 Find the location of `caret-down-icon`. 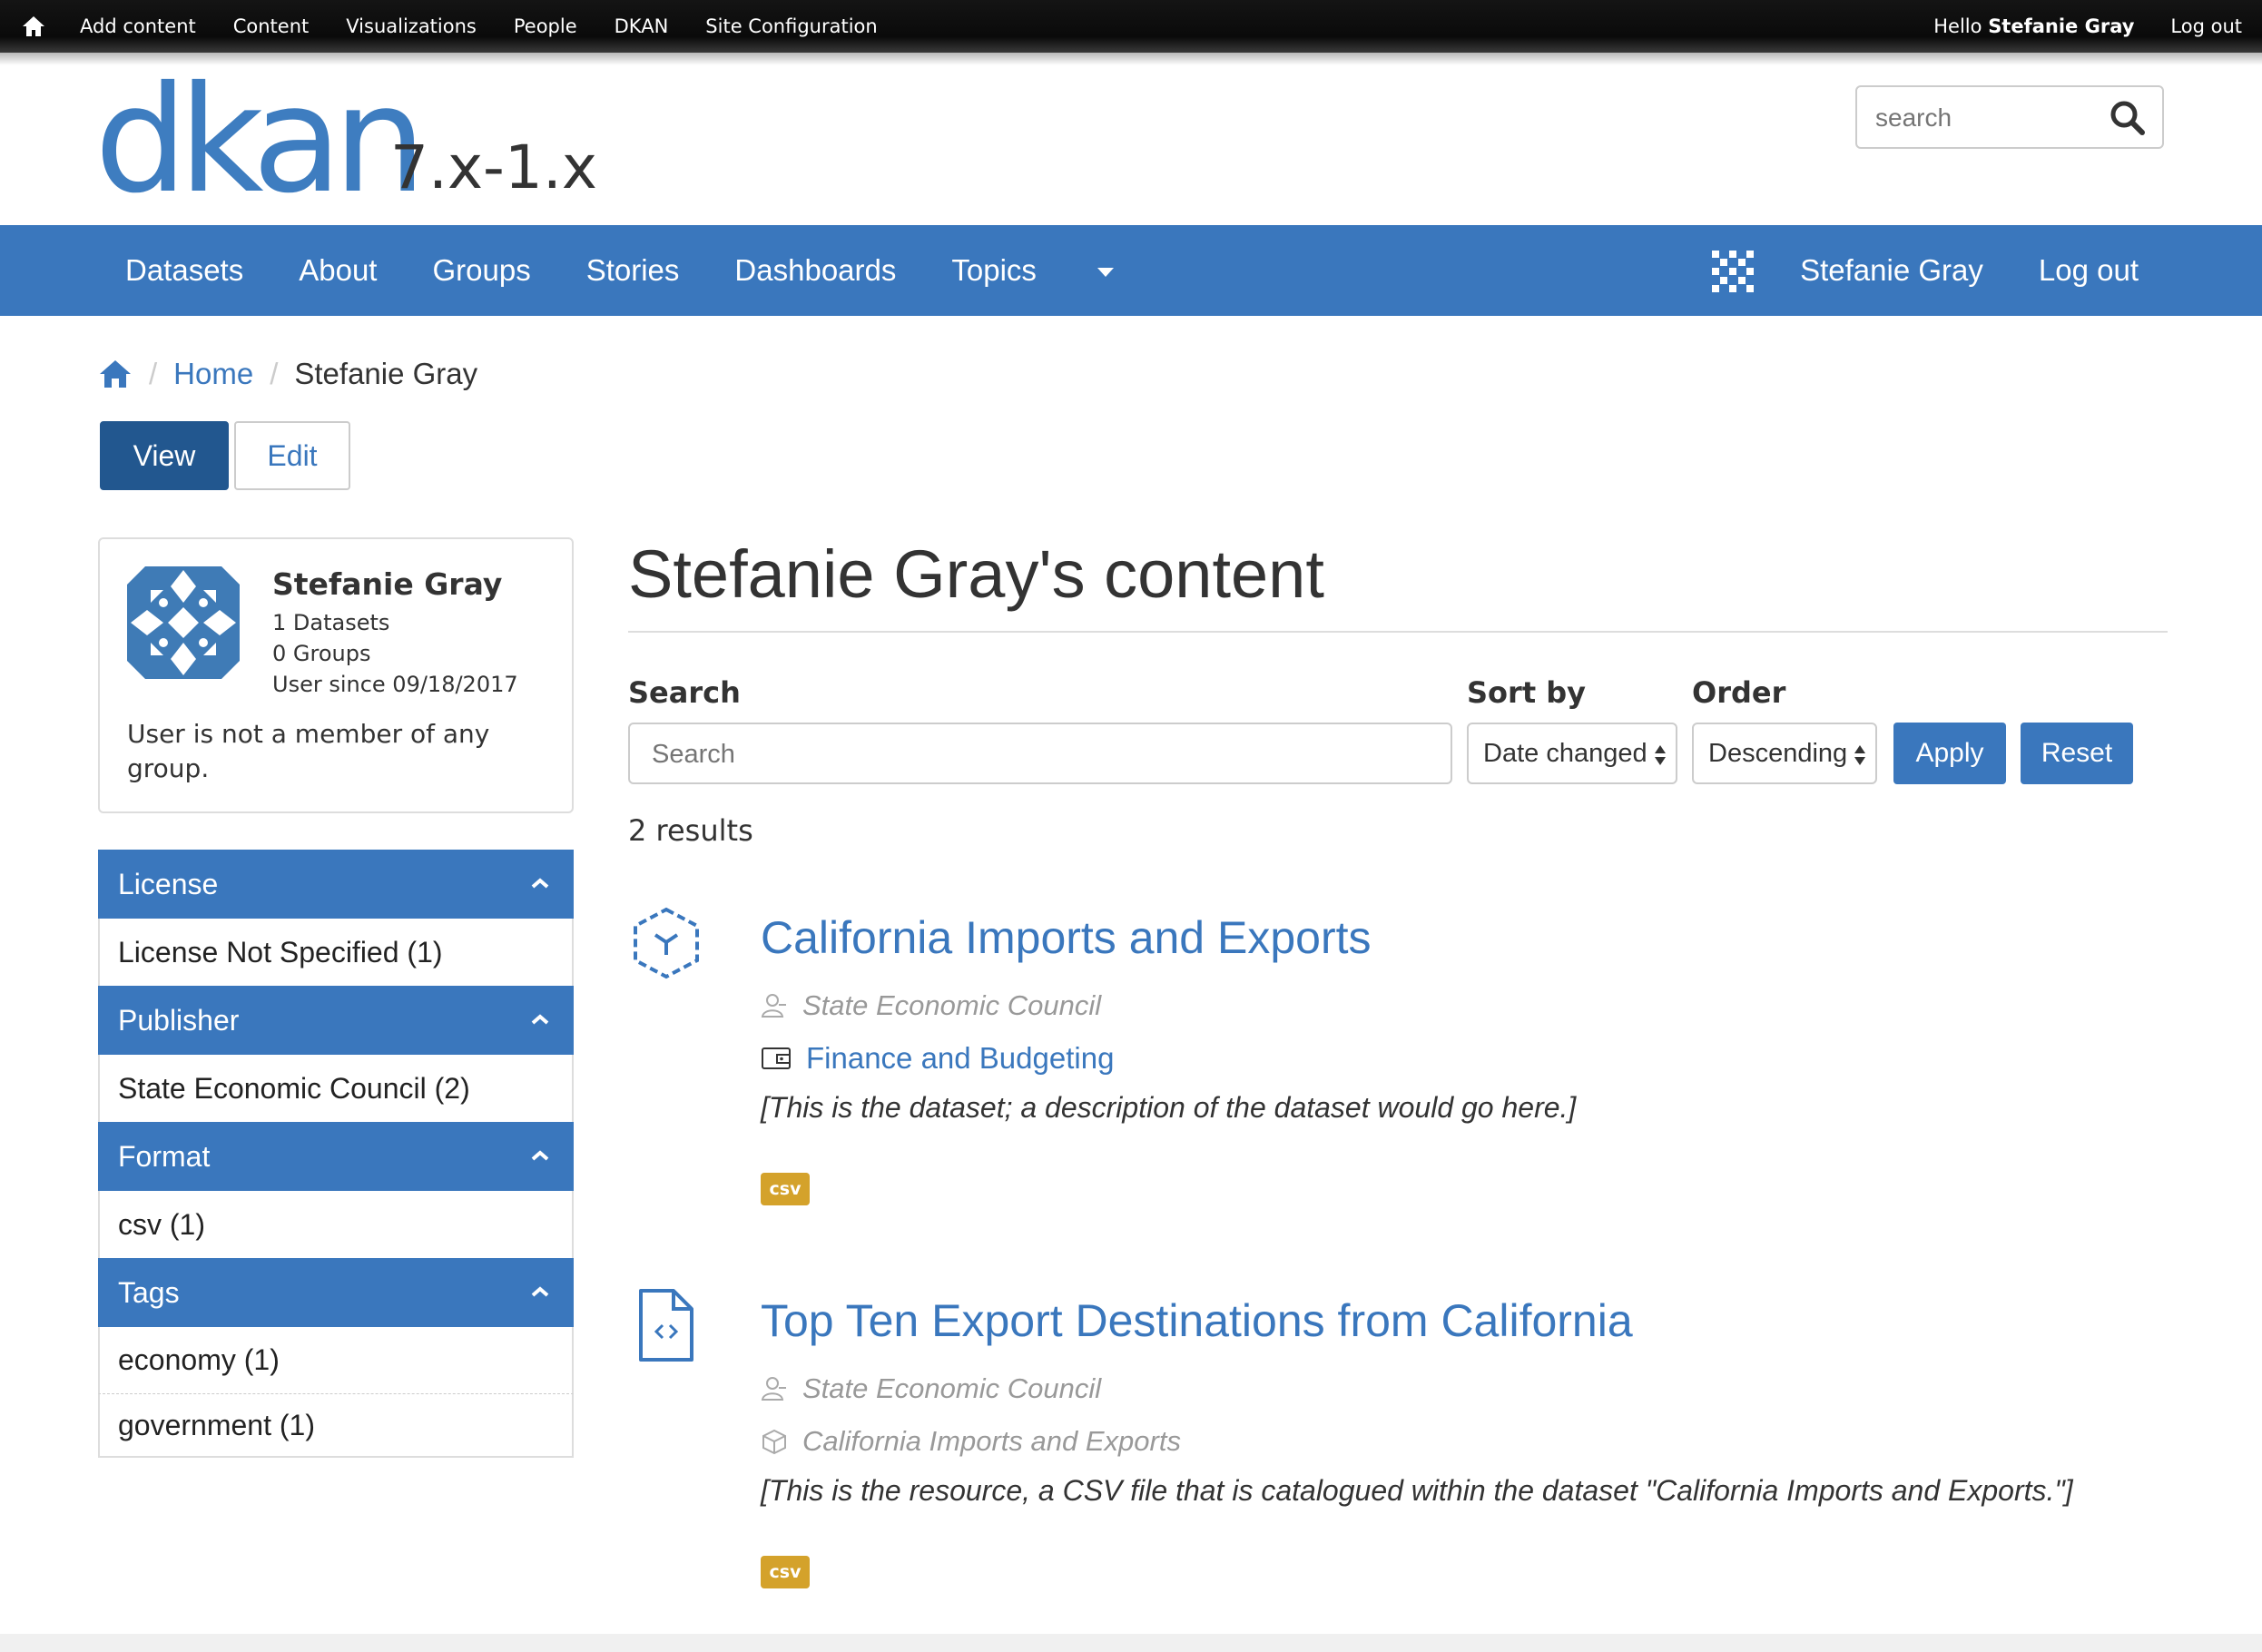

caret-down-icon is located at coordinates (1105, 273).